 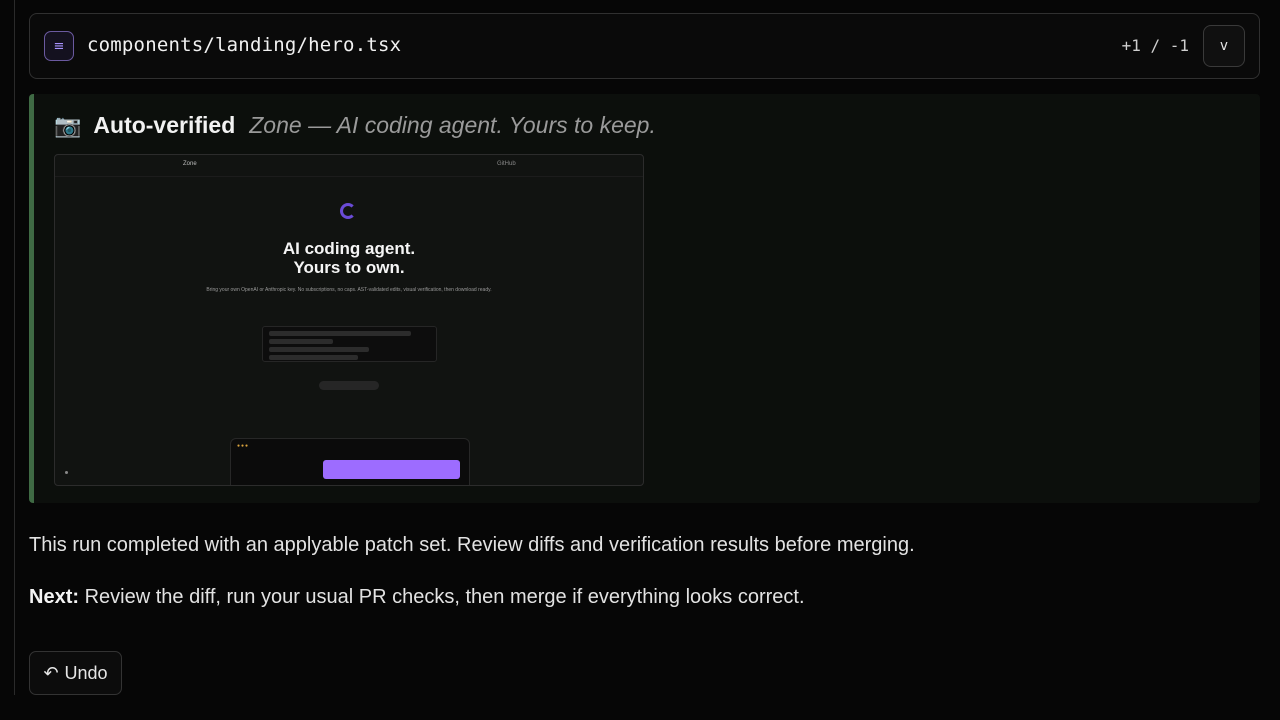 I want to click on undo-label: Undo, so click(x=86, y=672).